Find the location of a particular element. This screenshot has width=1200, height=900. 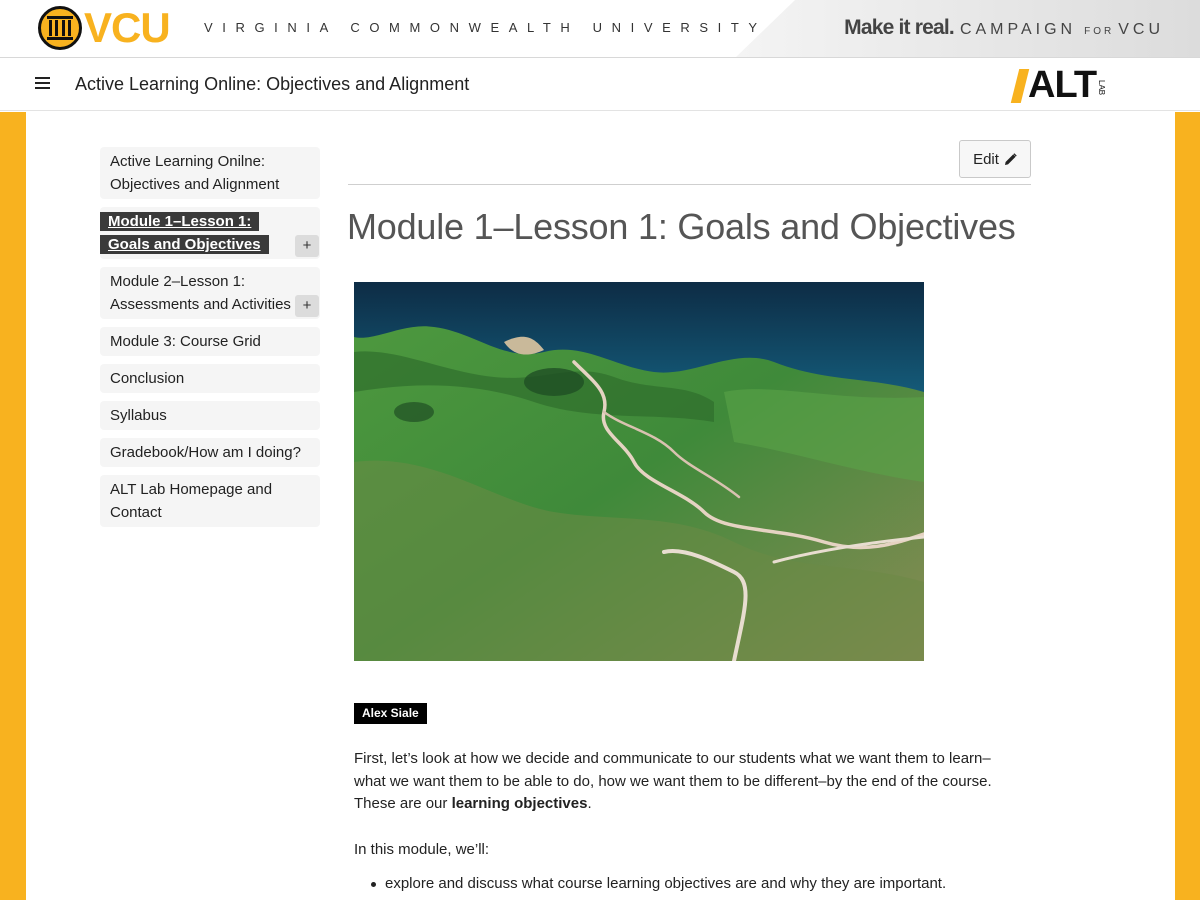

sidebar-item-module-3: Module 3: Course Grid is located at coordinates (210, 341).